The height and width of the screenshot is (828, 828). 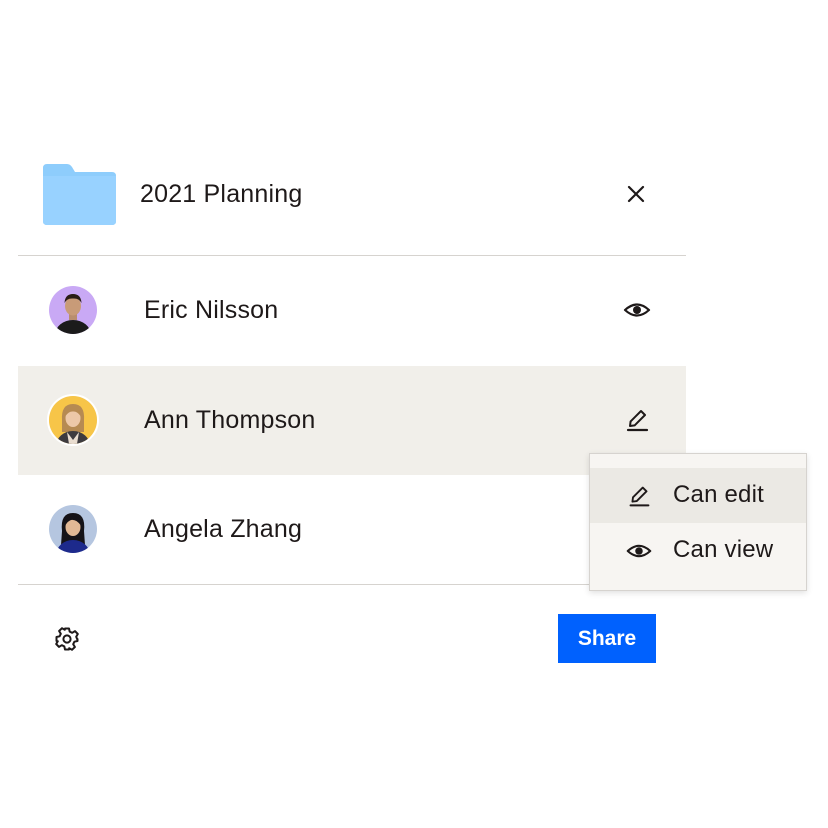 I want to click on permission-menu: Can edit Can view, so click(x=698, y=522).